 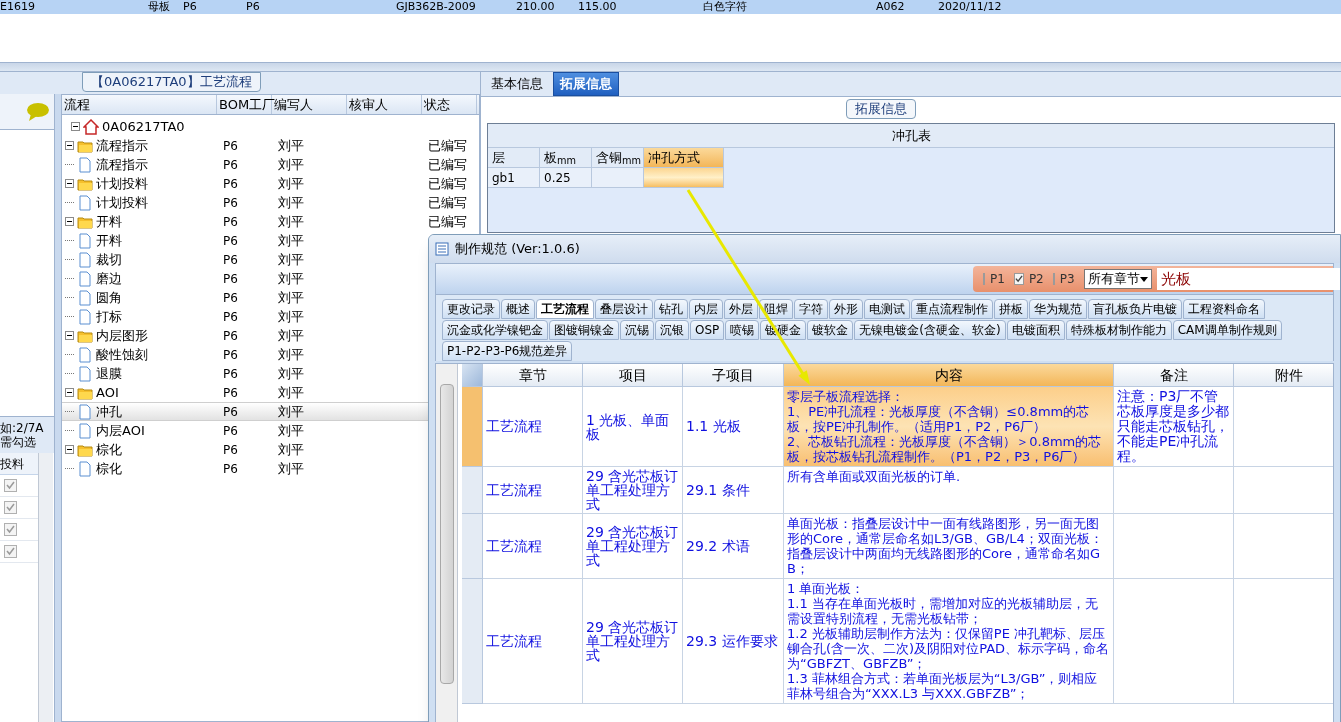 I want to click on tab: 工艺流程, so click(x=565, y=309).